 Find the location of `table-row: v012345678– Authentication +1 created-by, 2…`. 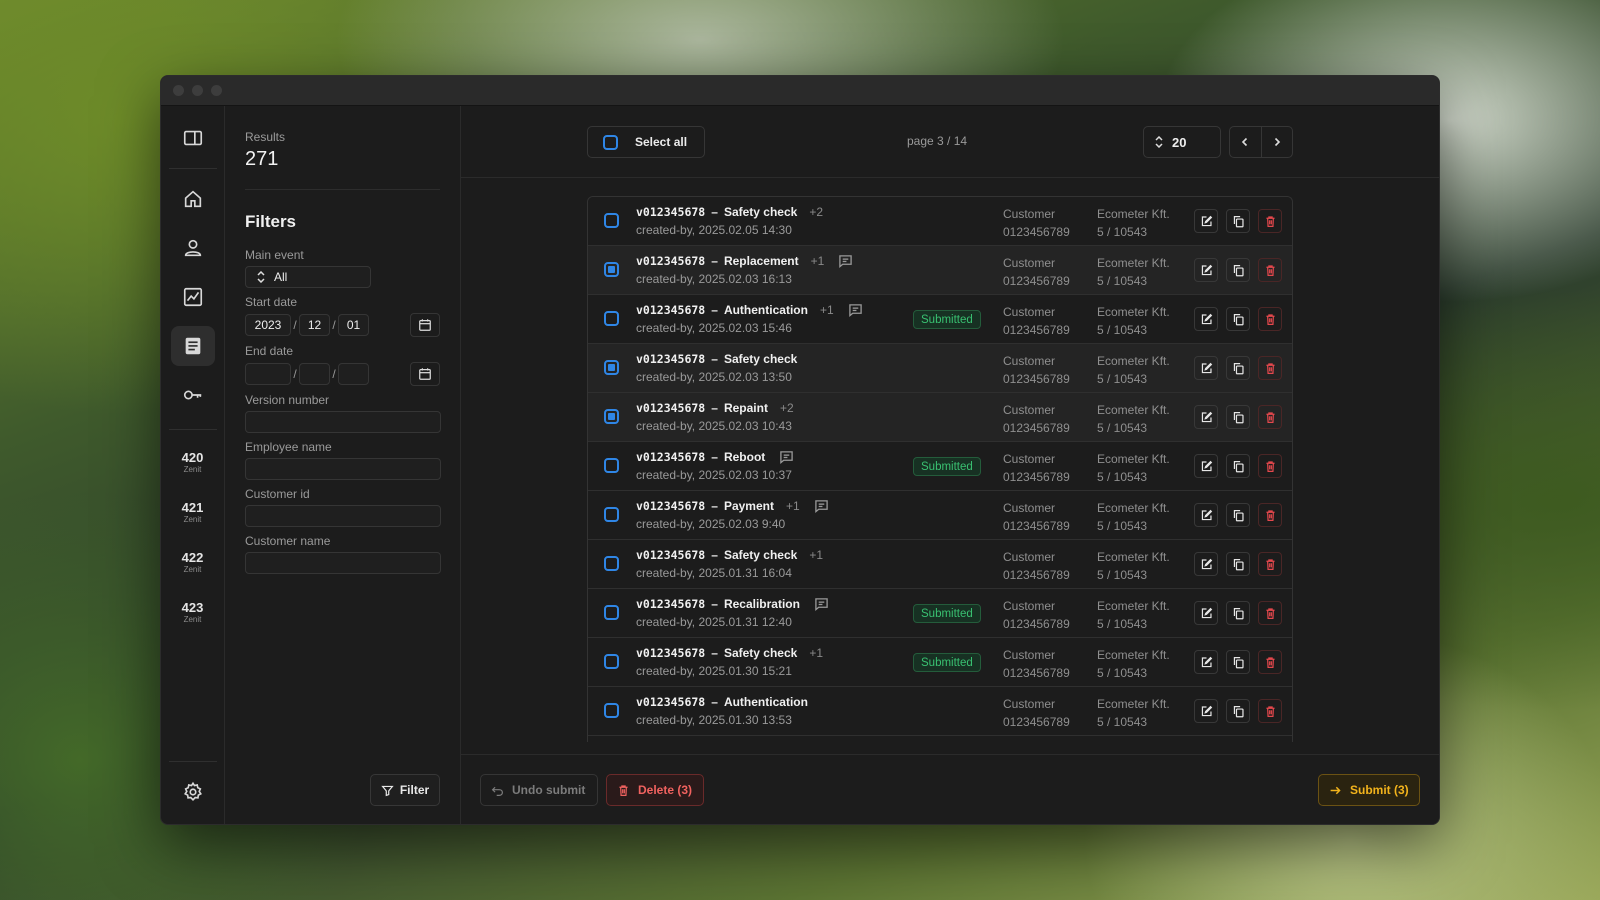

table-row: v012345678– Authentication +1 created-by, 2… is located at coordinates (940, 319).